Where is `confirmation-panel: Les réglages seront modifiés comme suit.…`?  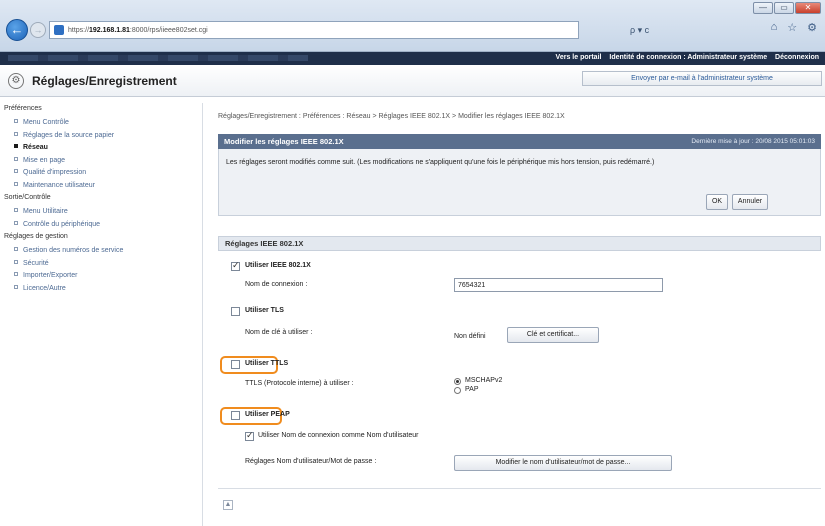
confirmation-panel: Les réglages seront modifiés comme suit.… is located at coordinates (519, 182).